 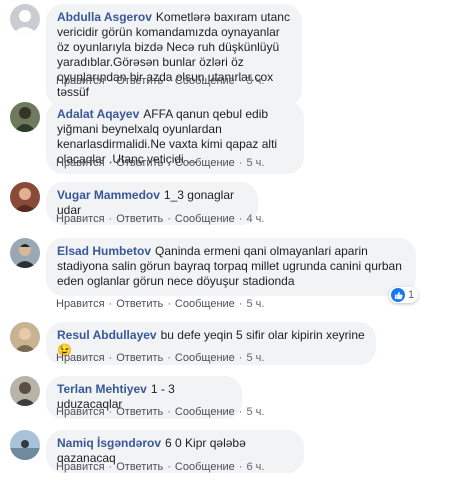 What do you see at coordinates (398, 295) in the screenshot?
I see `like-icon` at bounding box center [398, 295].